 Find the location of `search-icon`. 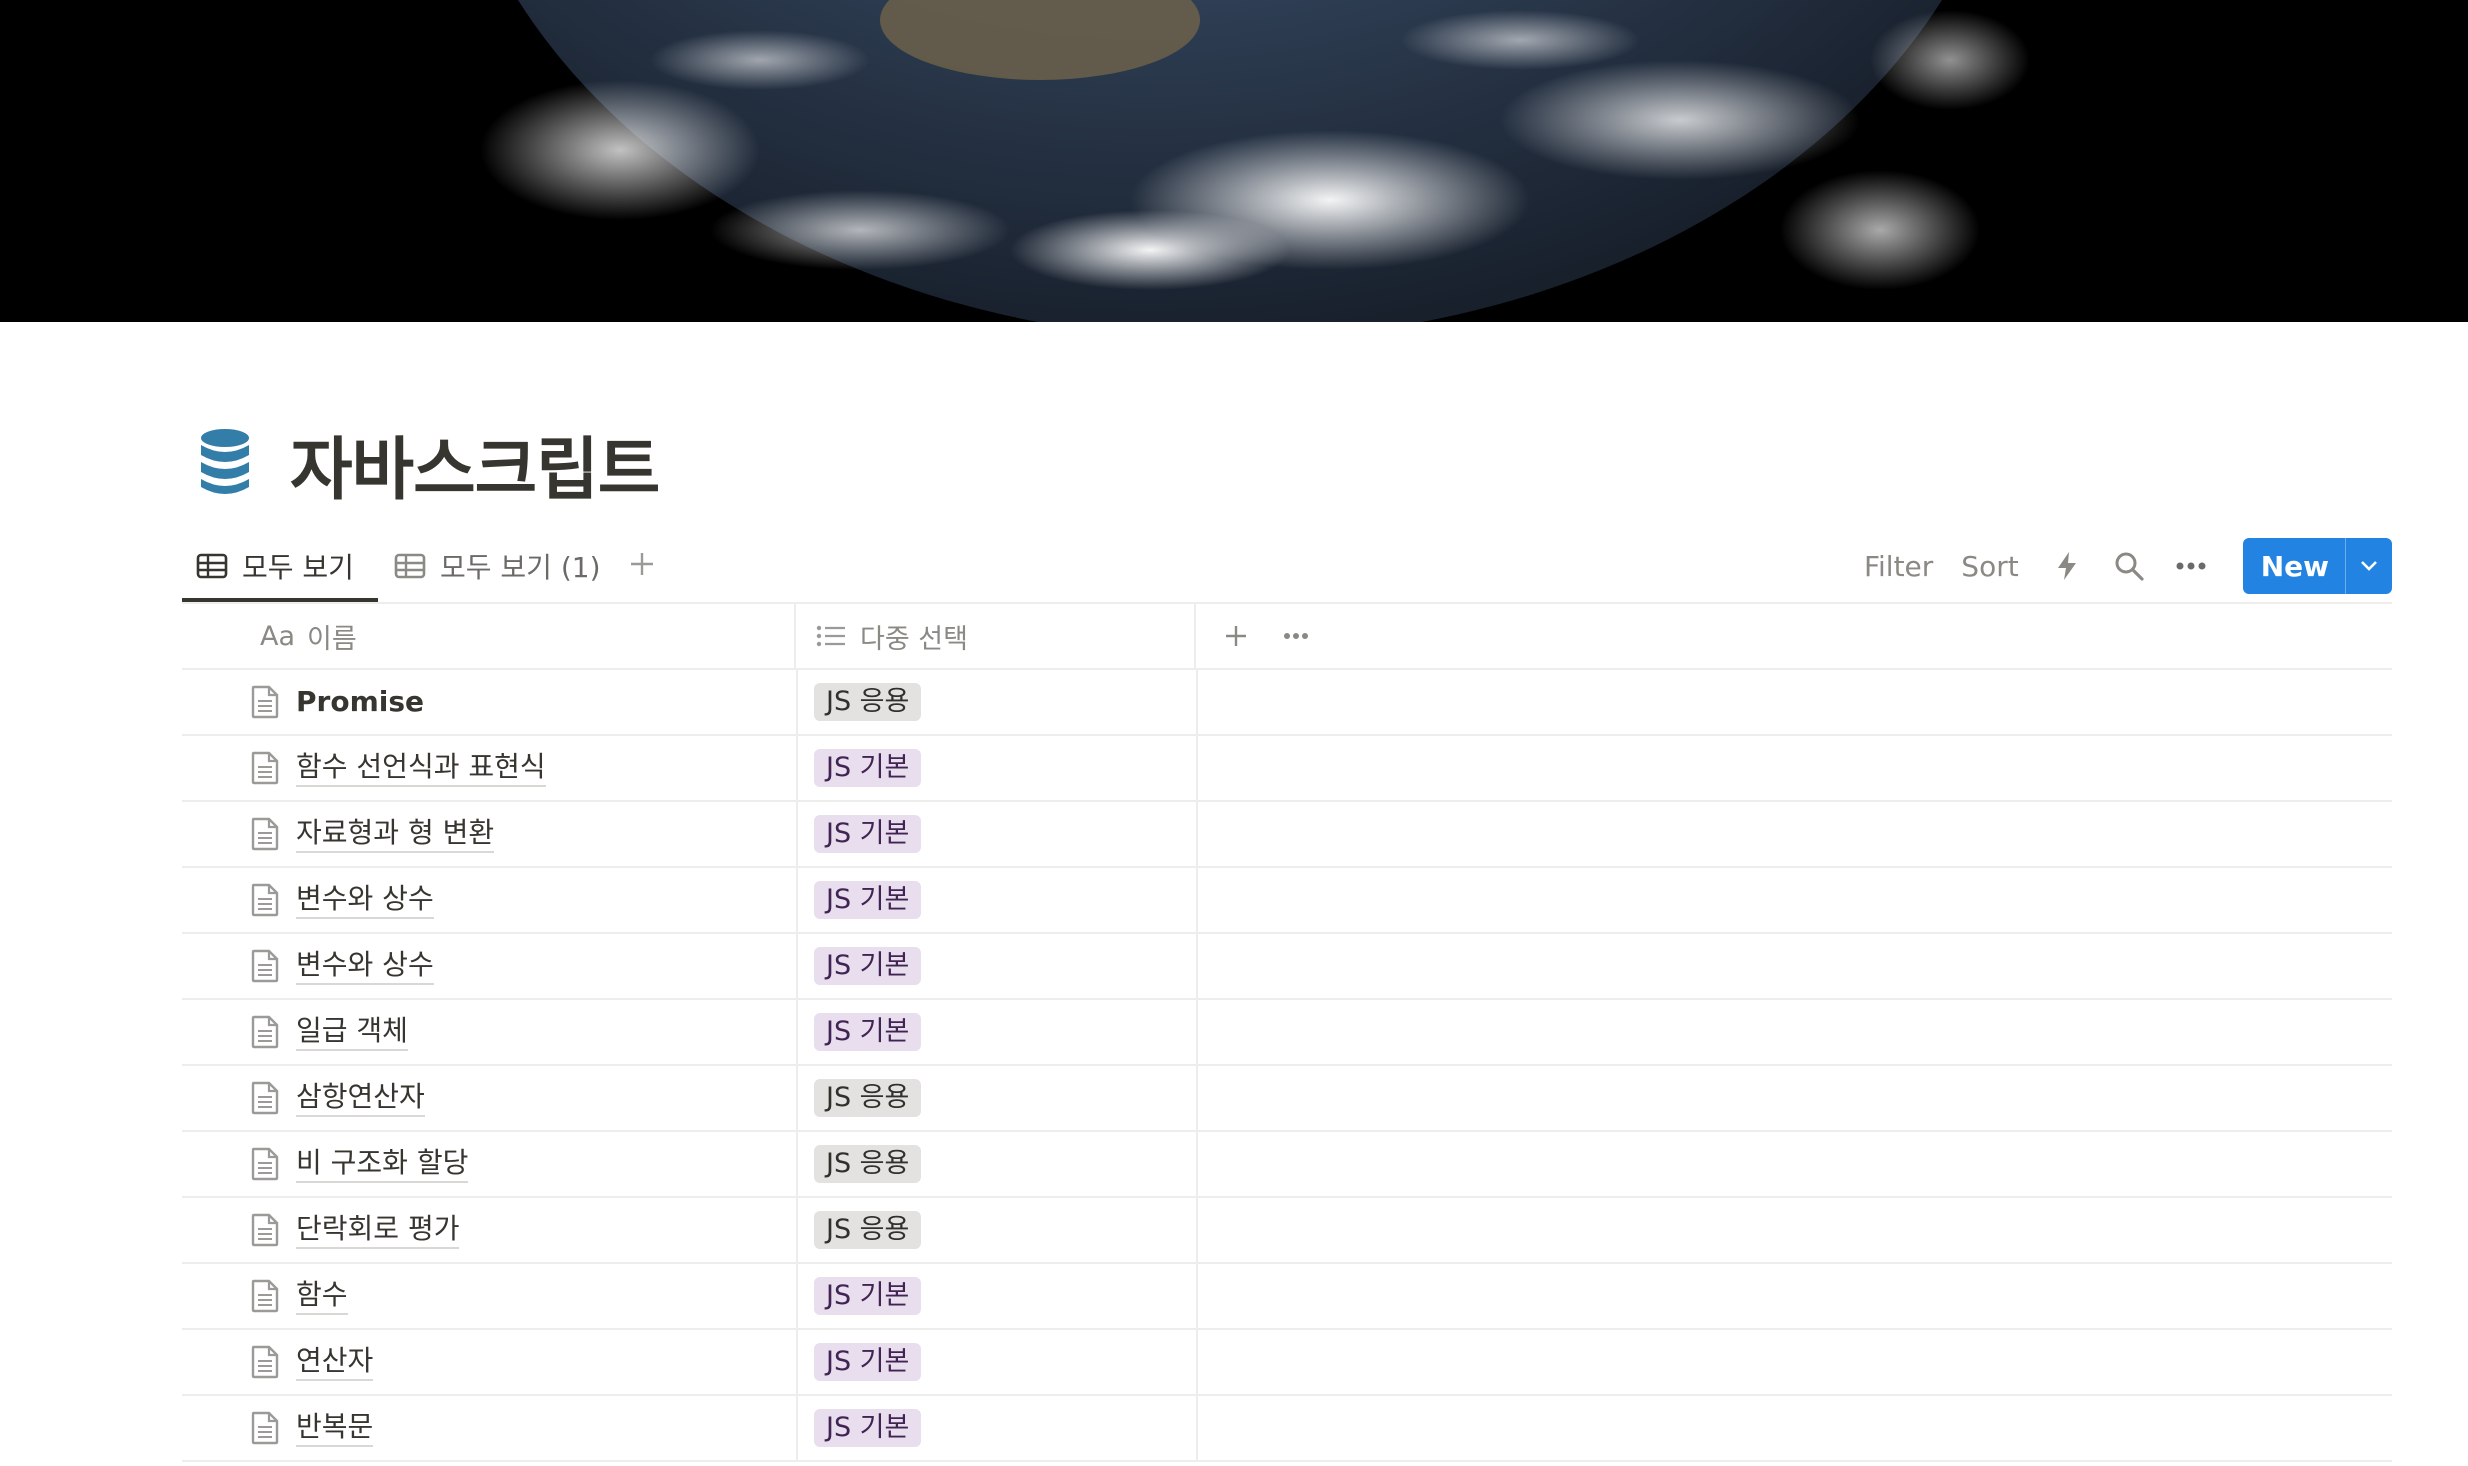

search-icon is located at coordinates (2129, 566).